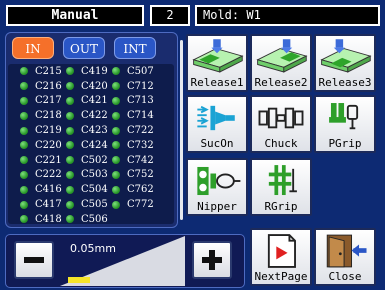 This screenshot has height=290, width=385. I want to click on io-item: C507, so click(133, 71).